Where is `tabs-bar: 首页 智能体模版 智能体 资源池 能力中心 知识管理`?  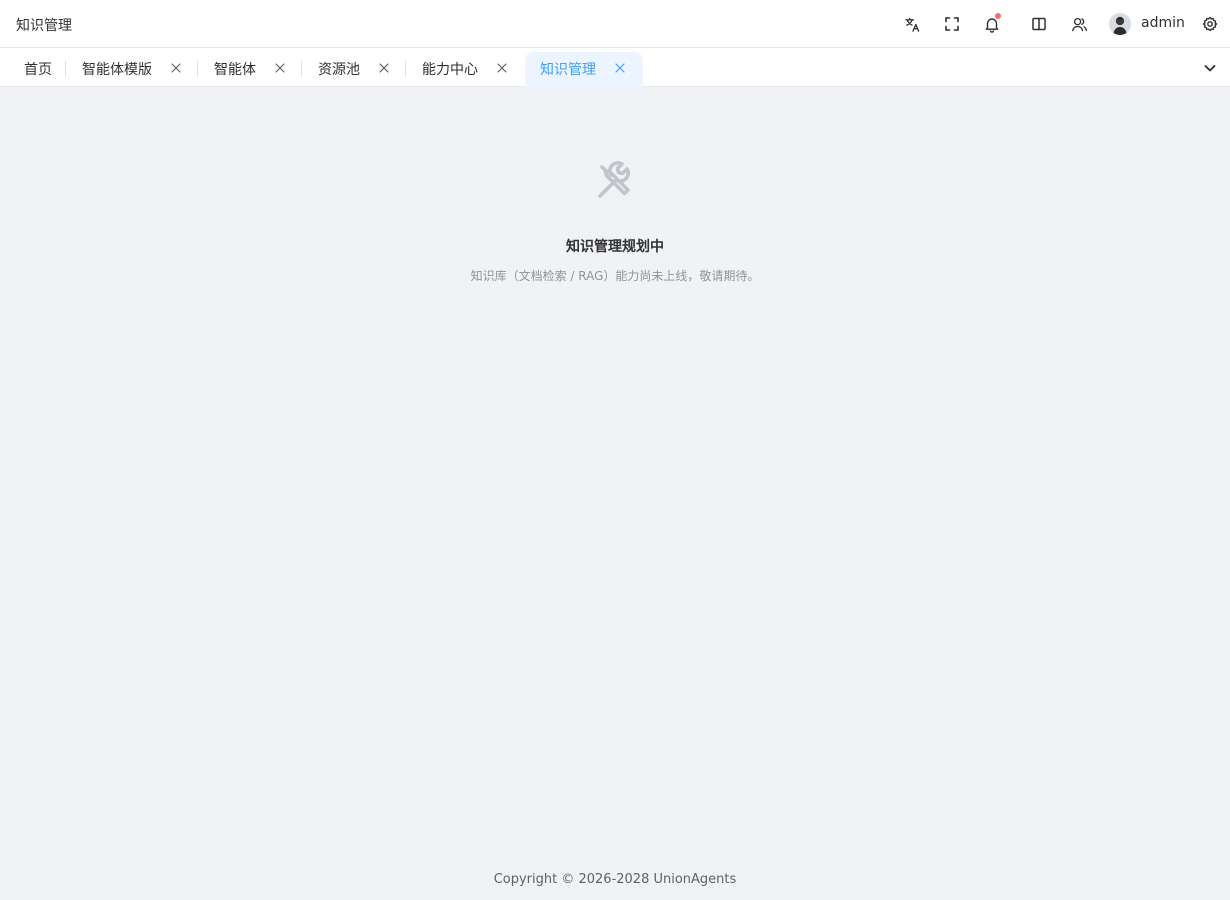 tabs-bar: 首页 智能体模版 智能体 资源池 能力中心 知识管理 is located at coordinates (615, 67).